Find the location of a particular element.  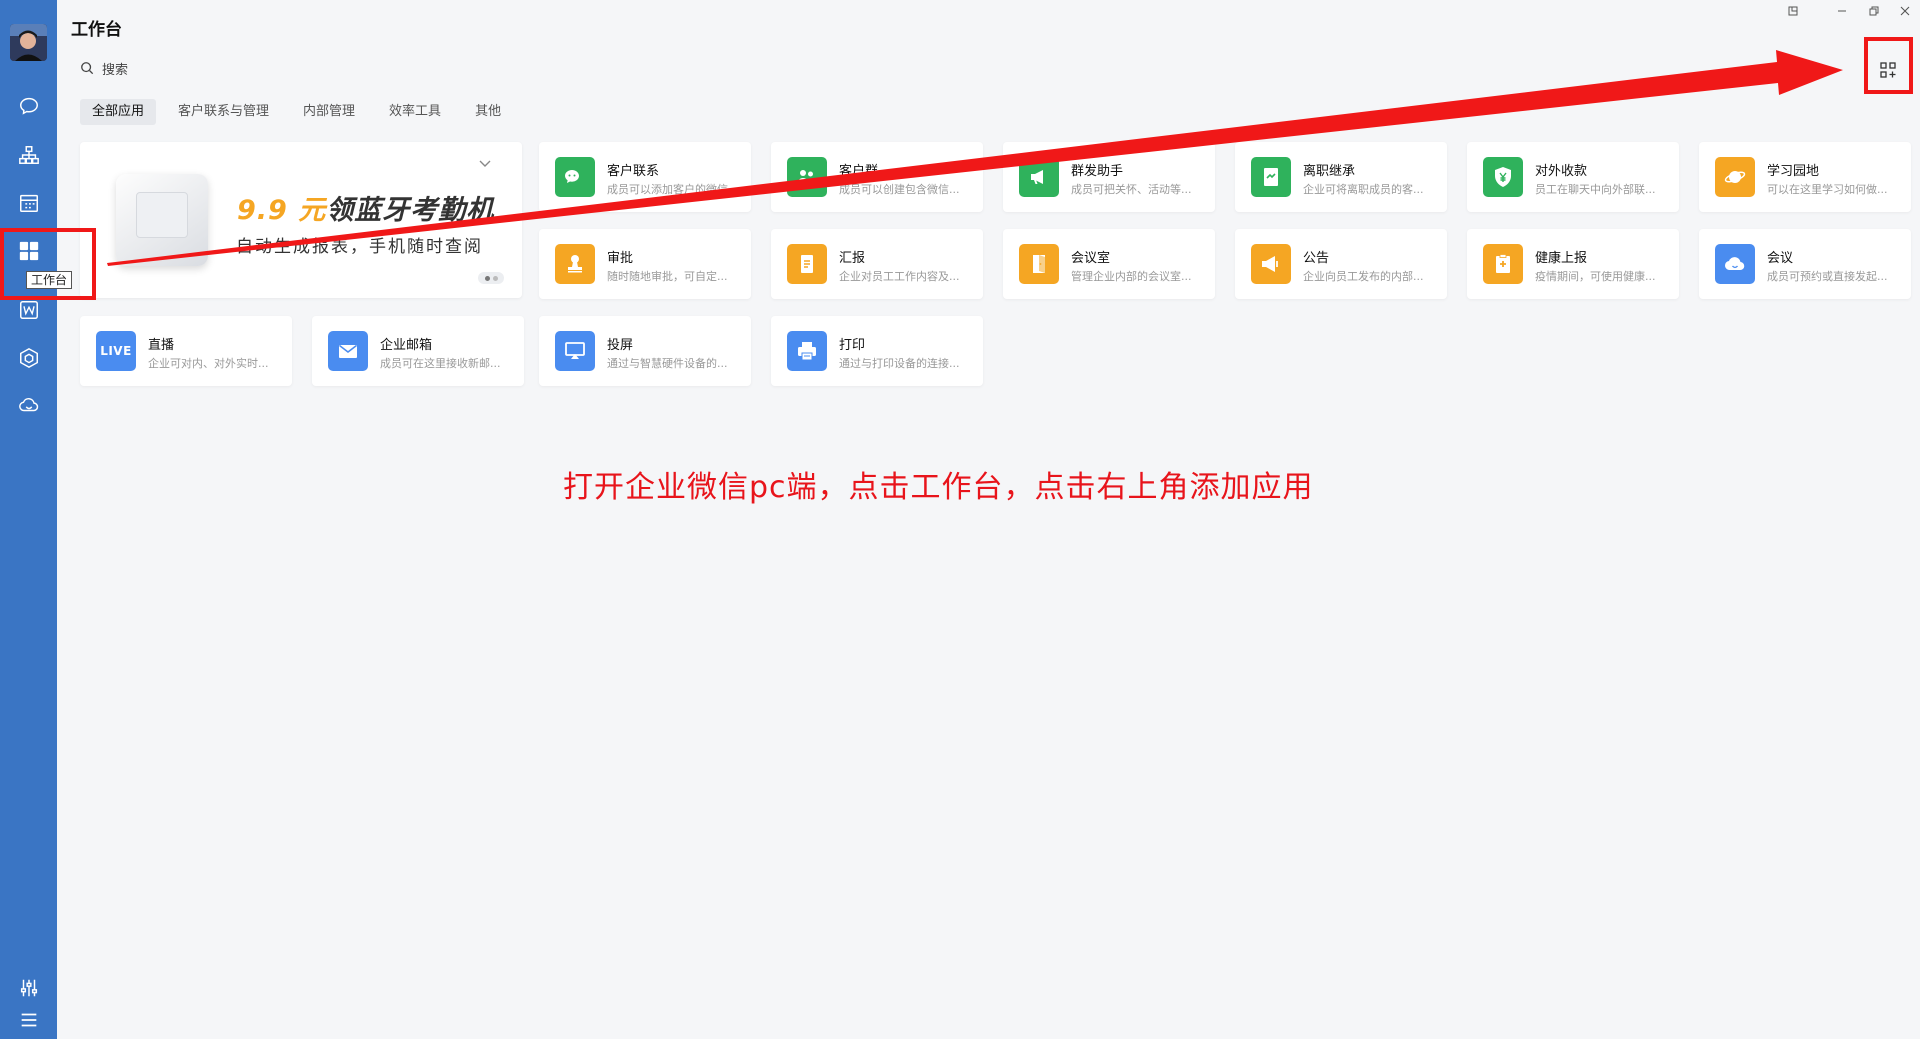

app-card: 客户联系成员可以添加客户的微信 is located at coordinates (645, 177).